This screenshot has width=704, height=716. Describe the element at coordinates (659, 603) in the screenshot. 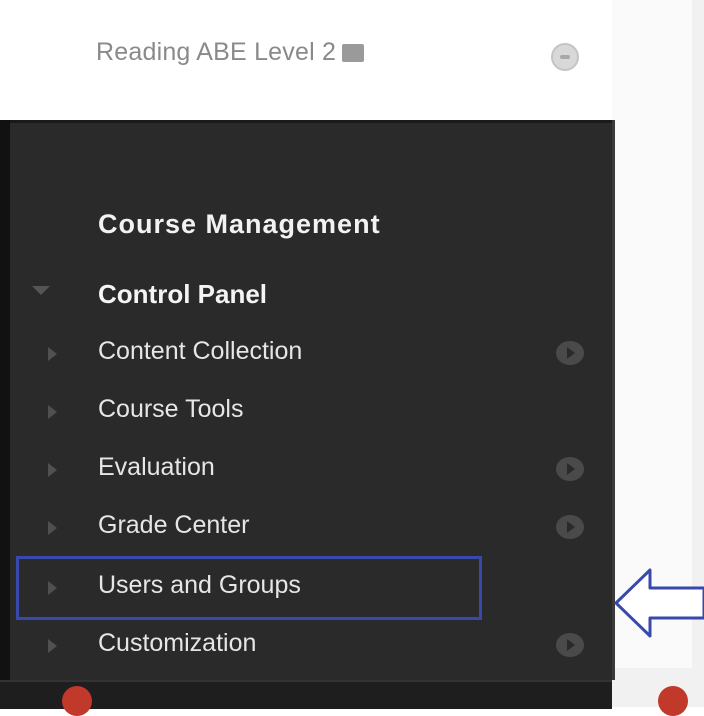

I see `pointer-arrow-icon` at that location.